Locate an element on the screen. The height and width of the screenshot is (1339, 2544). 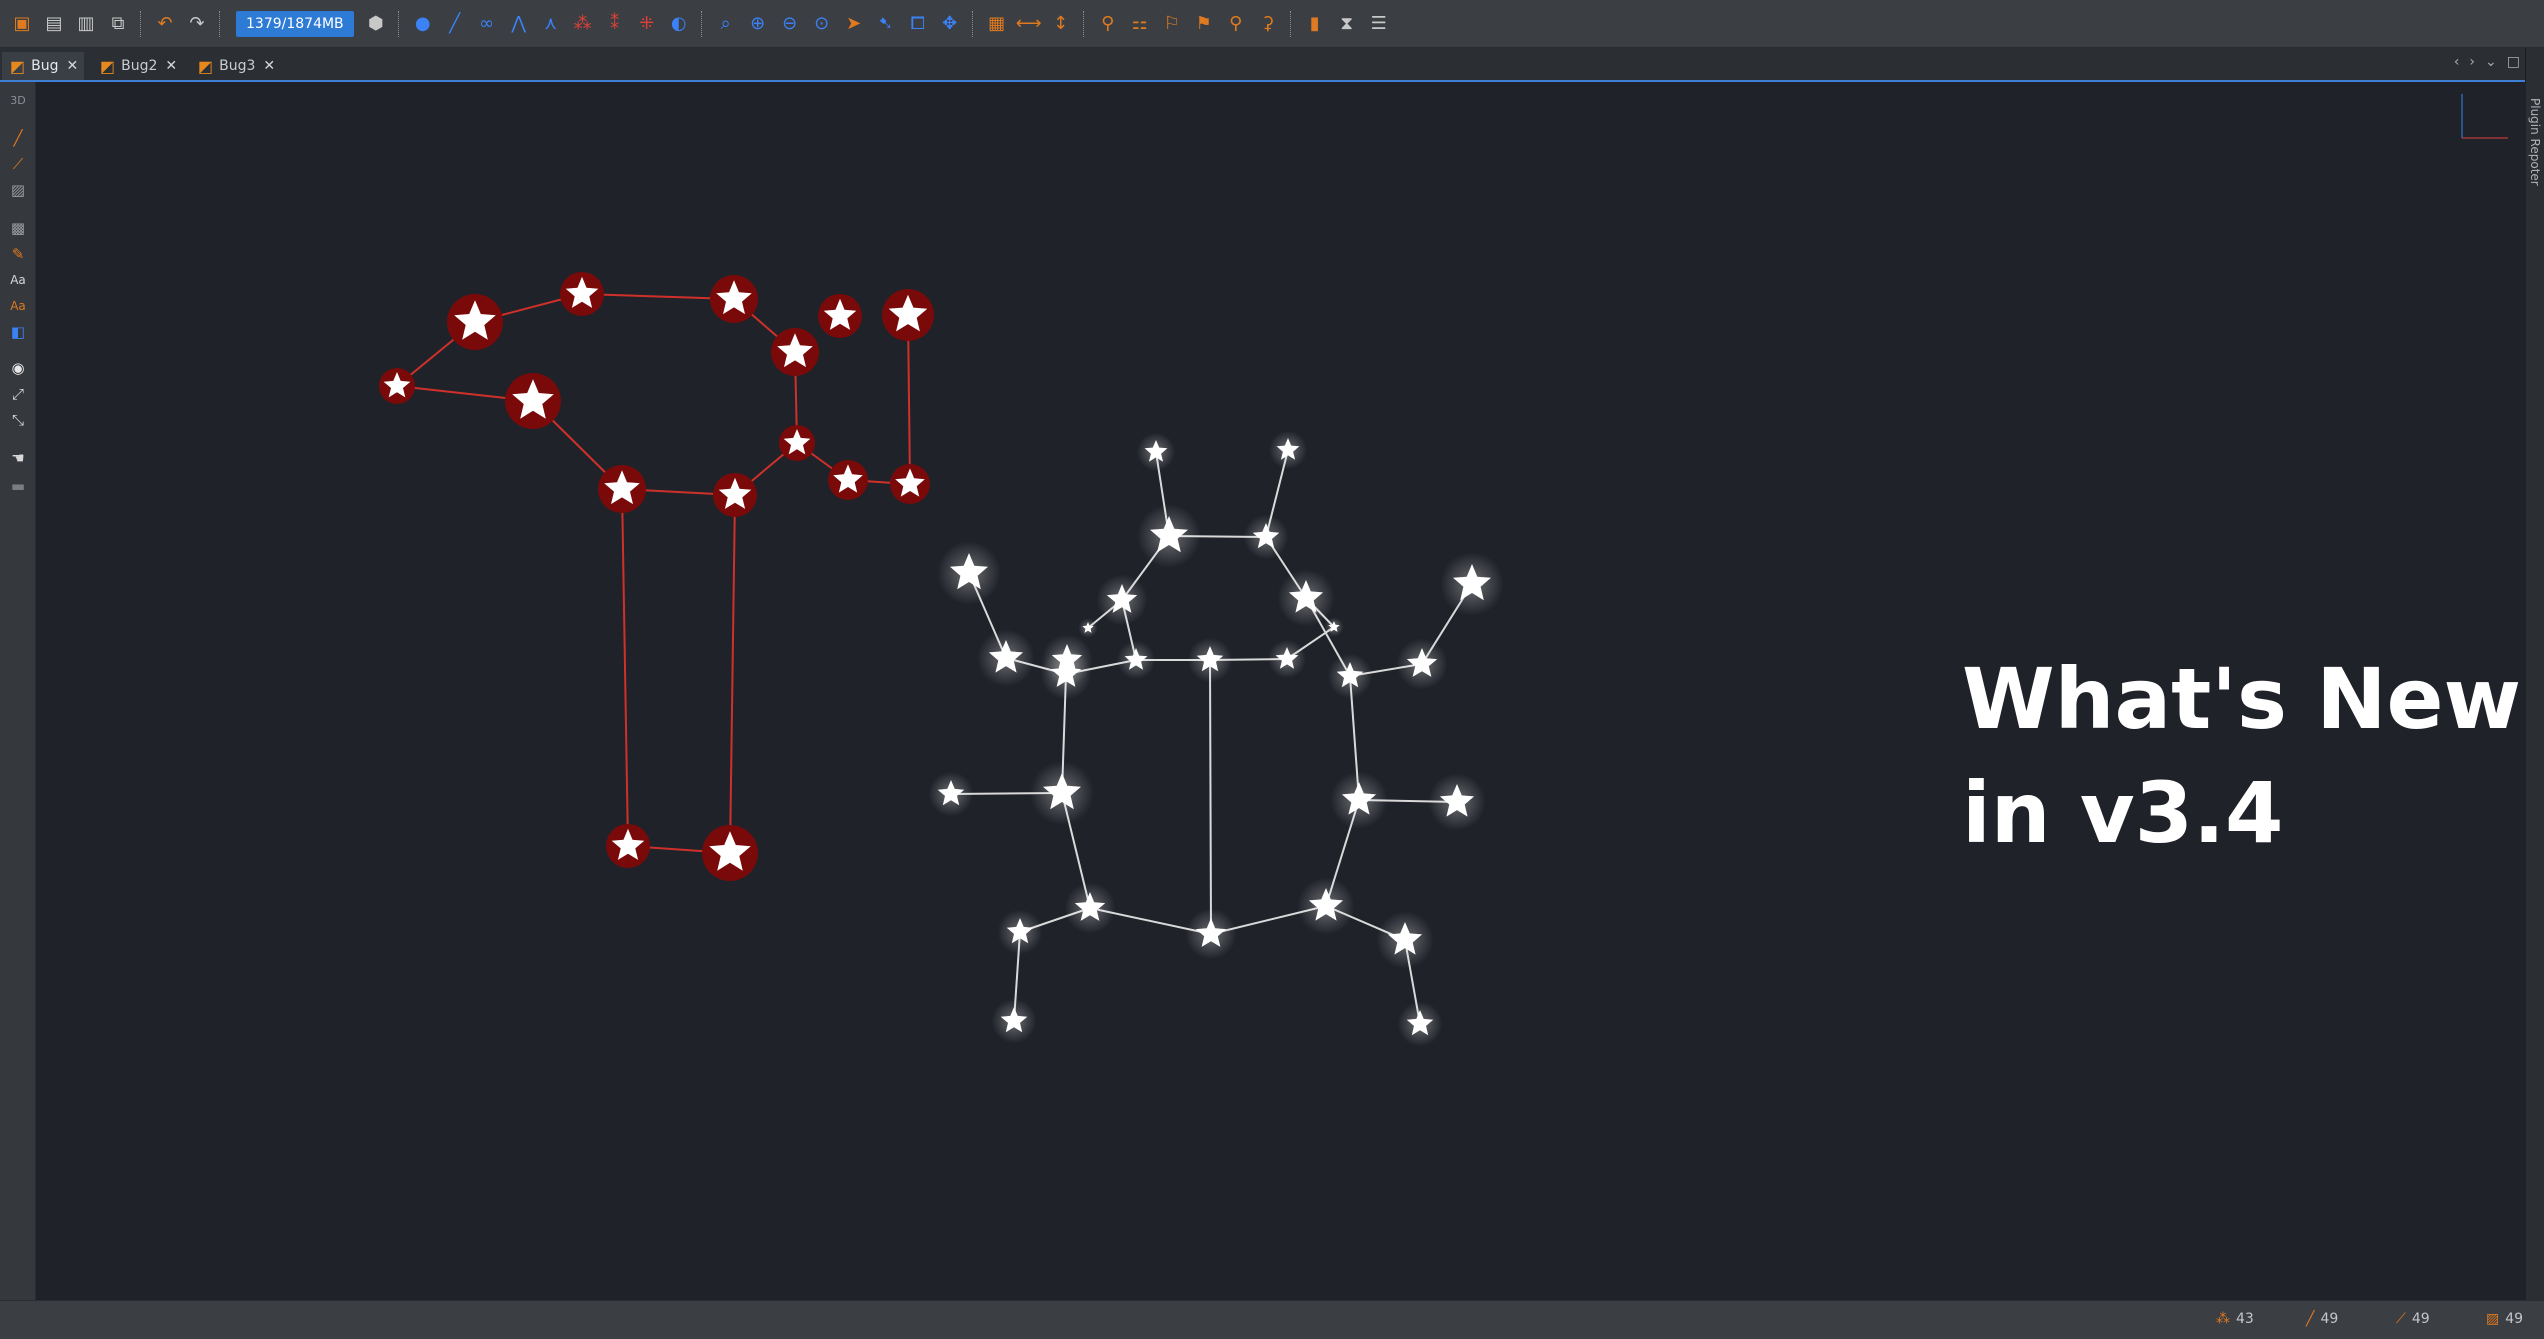
zoom-in-icon: ⊕ is located at coordinates (758, 24).